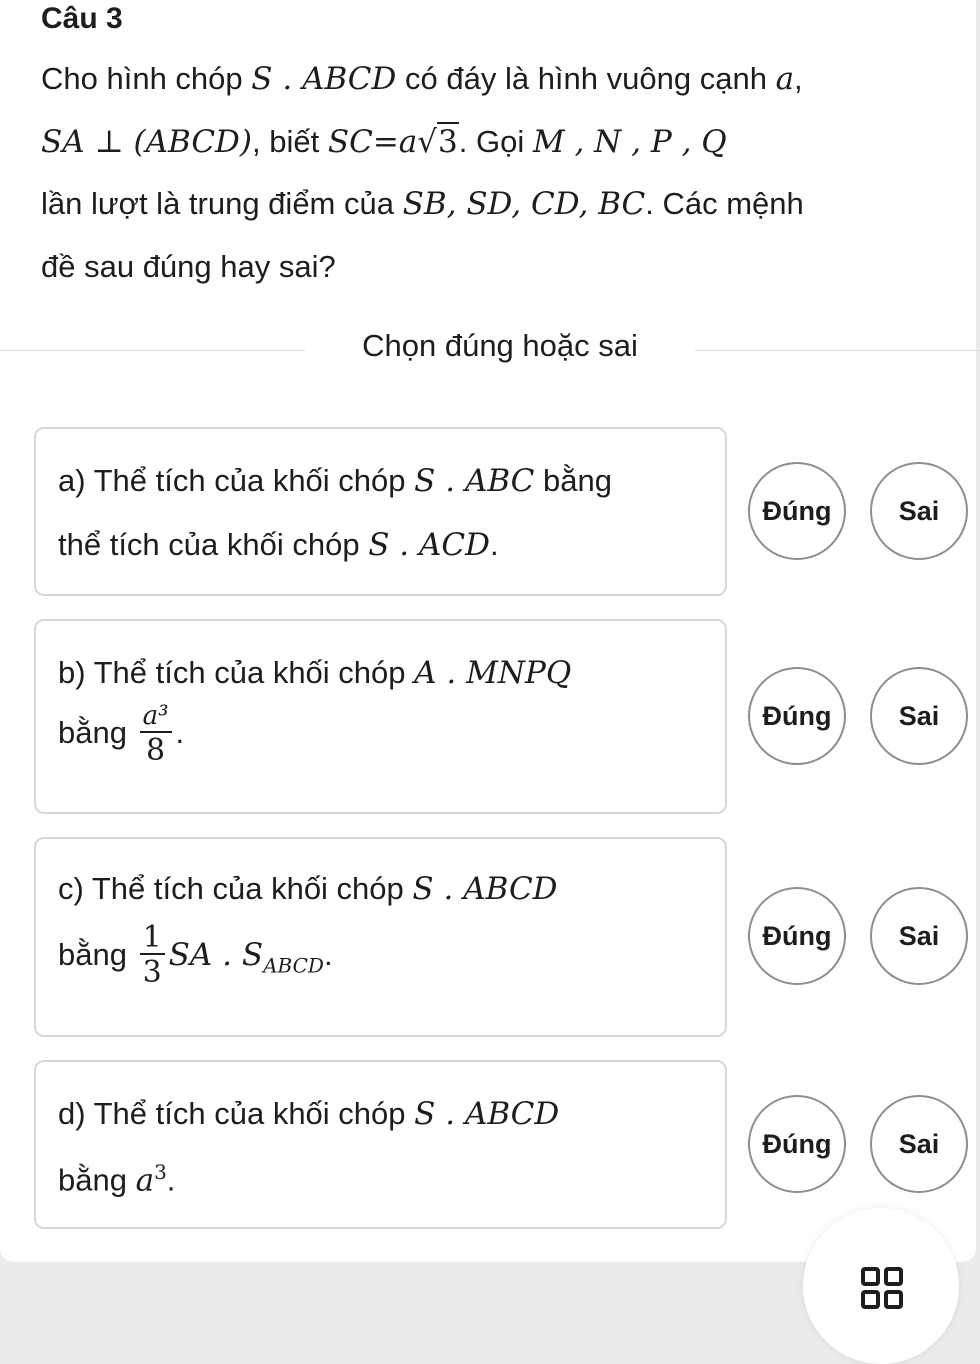  I want to click on question-fragment: có đáy là hình vuông cạnh, so click(586, 78).